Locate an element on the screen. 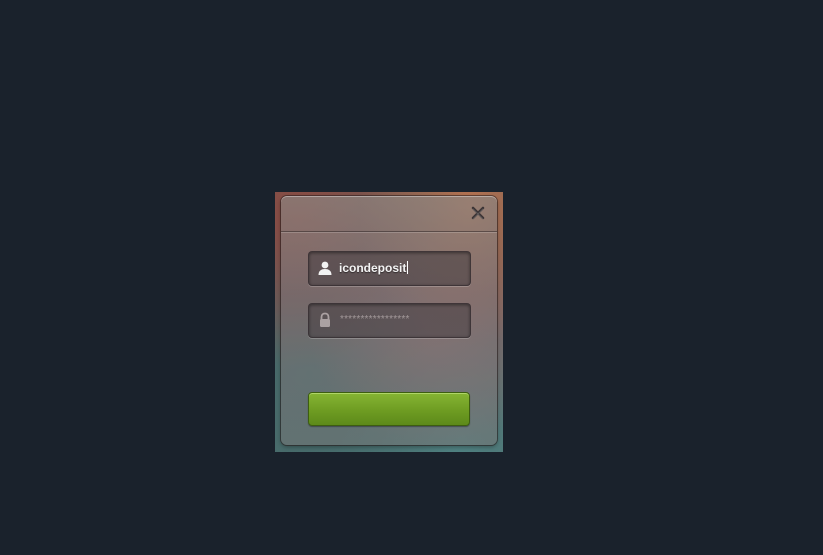 This screenshot has height=555, width=823. card-header is located at coordinates (389, 214).